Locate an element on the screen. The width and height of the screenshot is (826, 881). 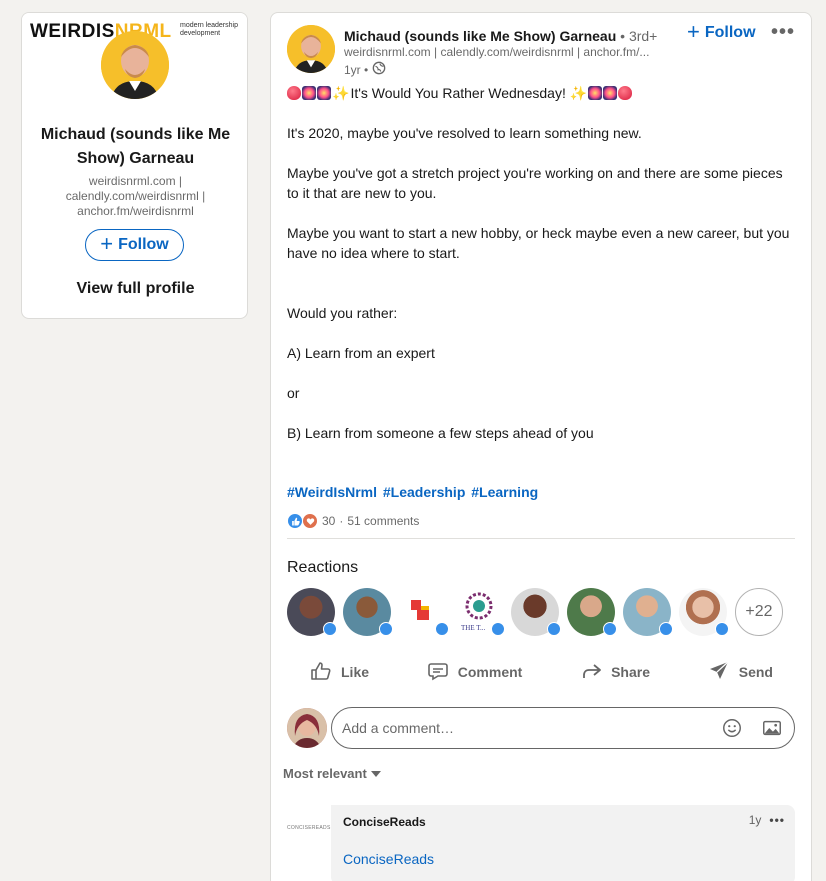
comment-icon is located at coordinates (438, 672).